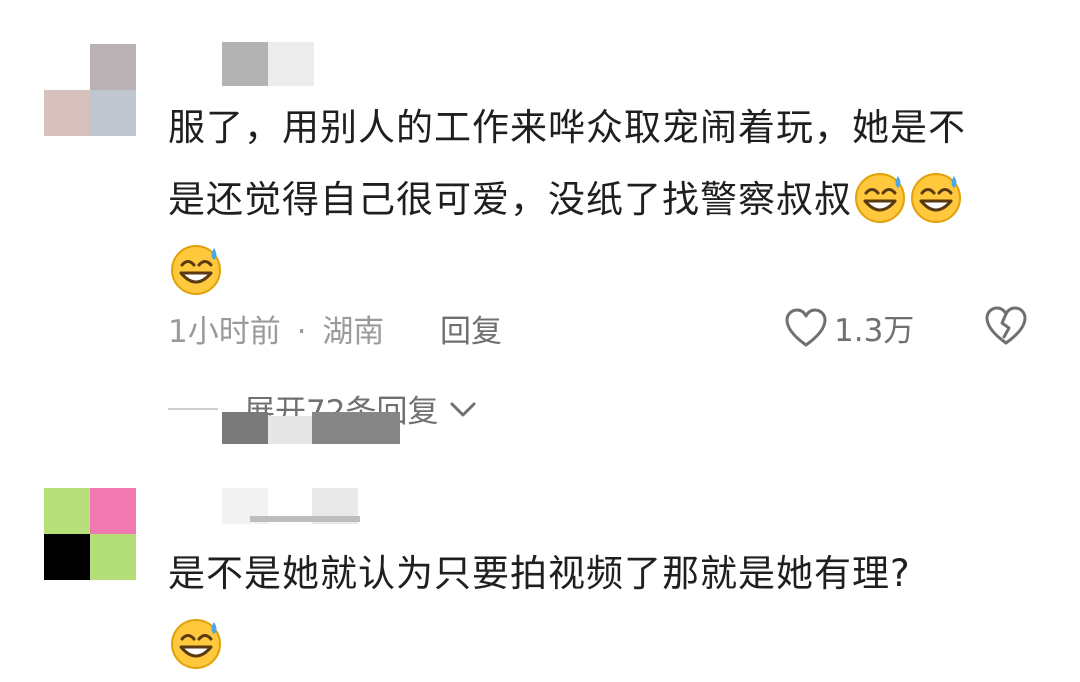 This screenshot has width=1080, height=682. I want to click on like-count: 1.3万, so click(874, 331).